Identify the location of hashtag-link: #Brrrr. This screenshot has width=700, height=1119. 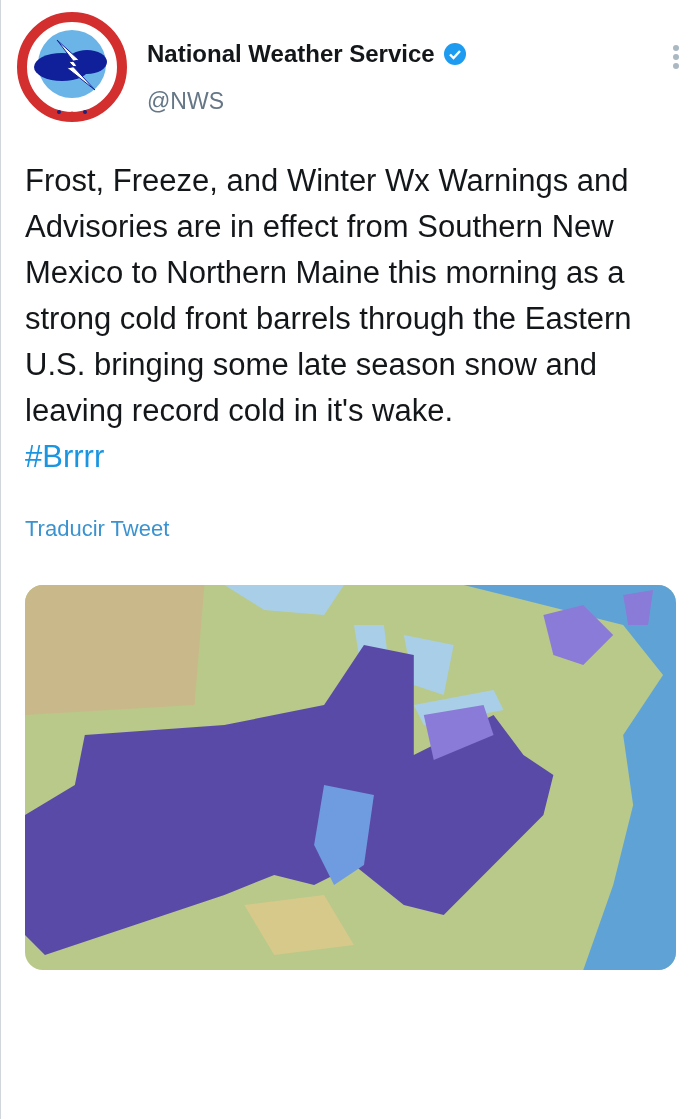
(65, 457).